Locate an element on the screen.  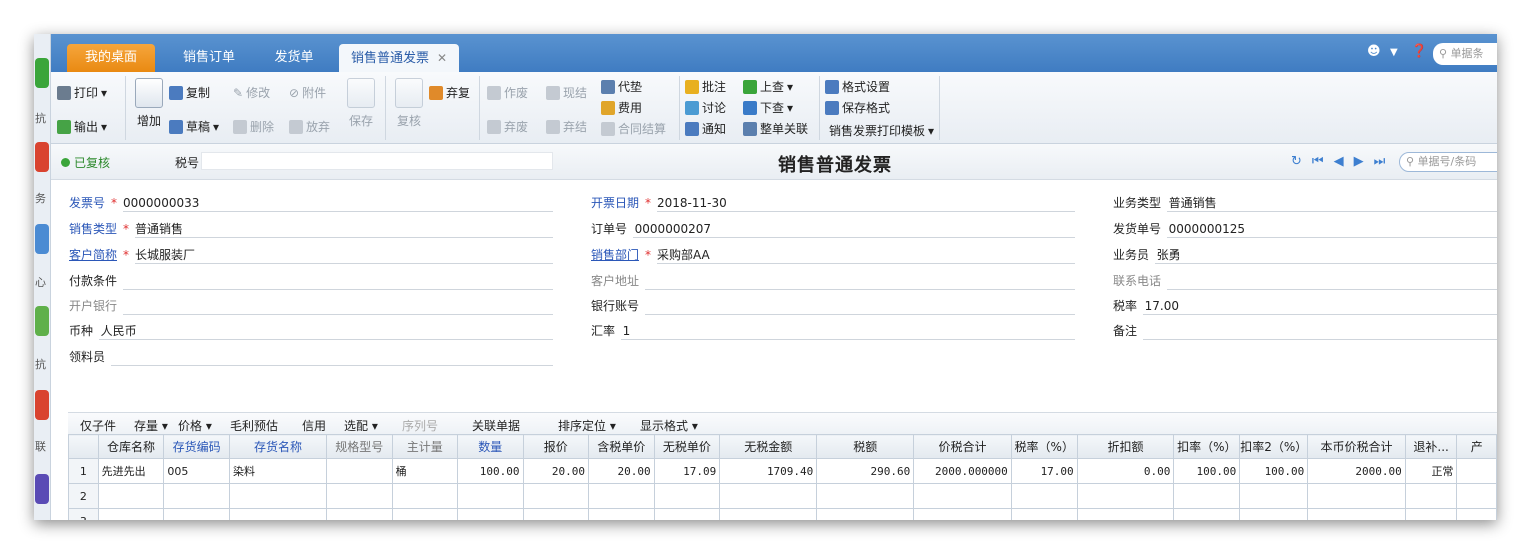
order-no-field: 订单号 0000000207 is located at coordinates (651, 228).